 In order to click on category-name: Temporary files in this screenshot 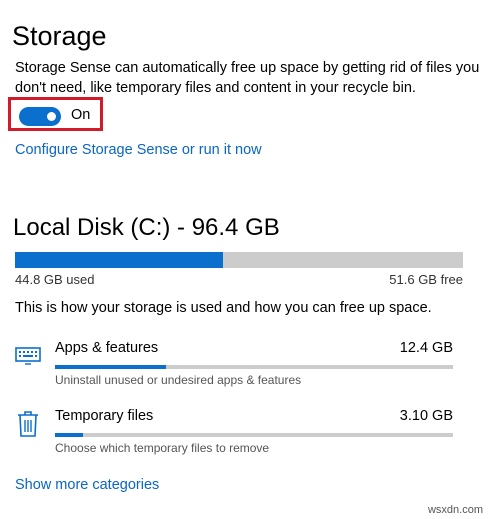, I will do `click(104, 416)`.